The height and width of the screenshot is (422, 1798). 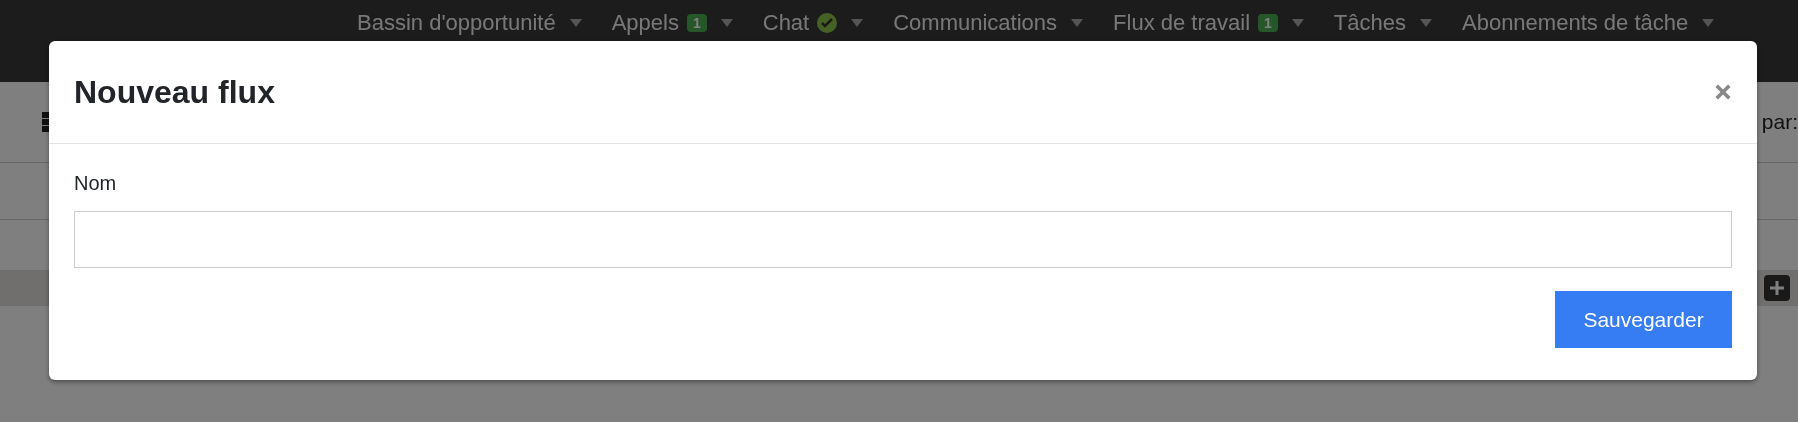 What do you see at coordinates (988, 23) in the screenshot?
I see `nav-menu-item: Communications` at bounding box center [988, 23].